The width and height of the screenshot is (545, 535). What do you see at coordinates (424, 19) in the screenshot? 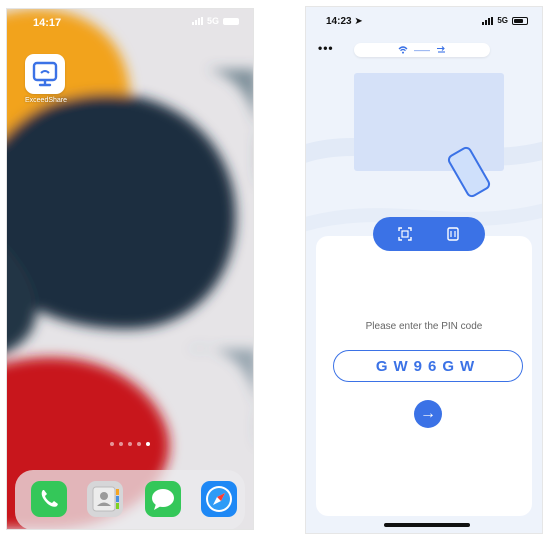
I see `status-bar: 14:23 ➤ 5G` at bounding box center [424, 19].